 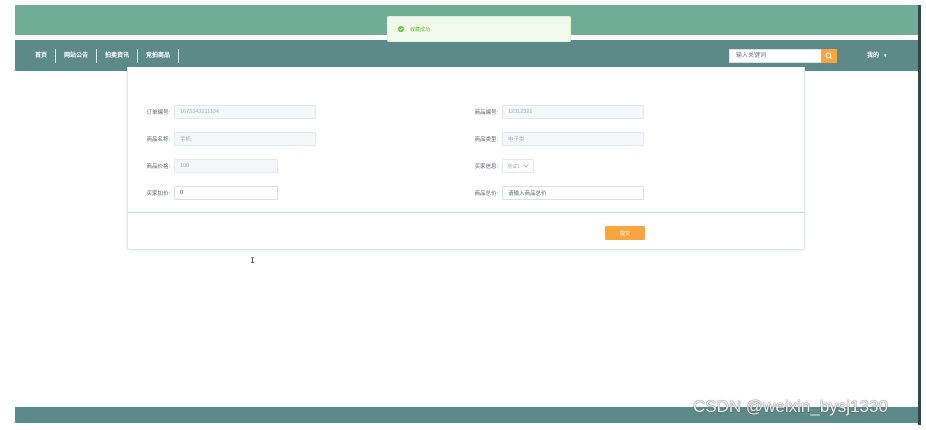 I want to click on order-number-row: 订单编号: 1673343211134, so click(x=224, y=112).